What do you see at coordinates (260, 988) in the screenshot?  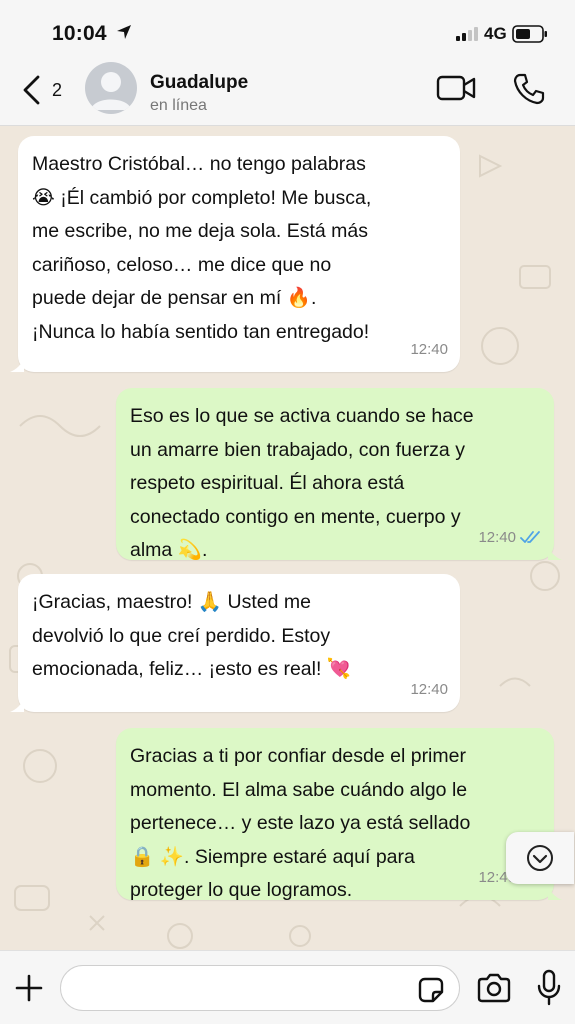 I see `message-input` at bounding box center [260, 988].